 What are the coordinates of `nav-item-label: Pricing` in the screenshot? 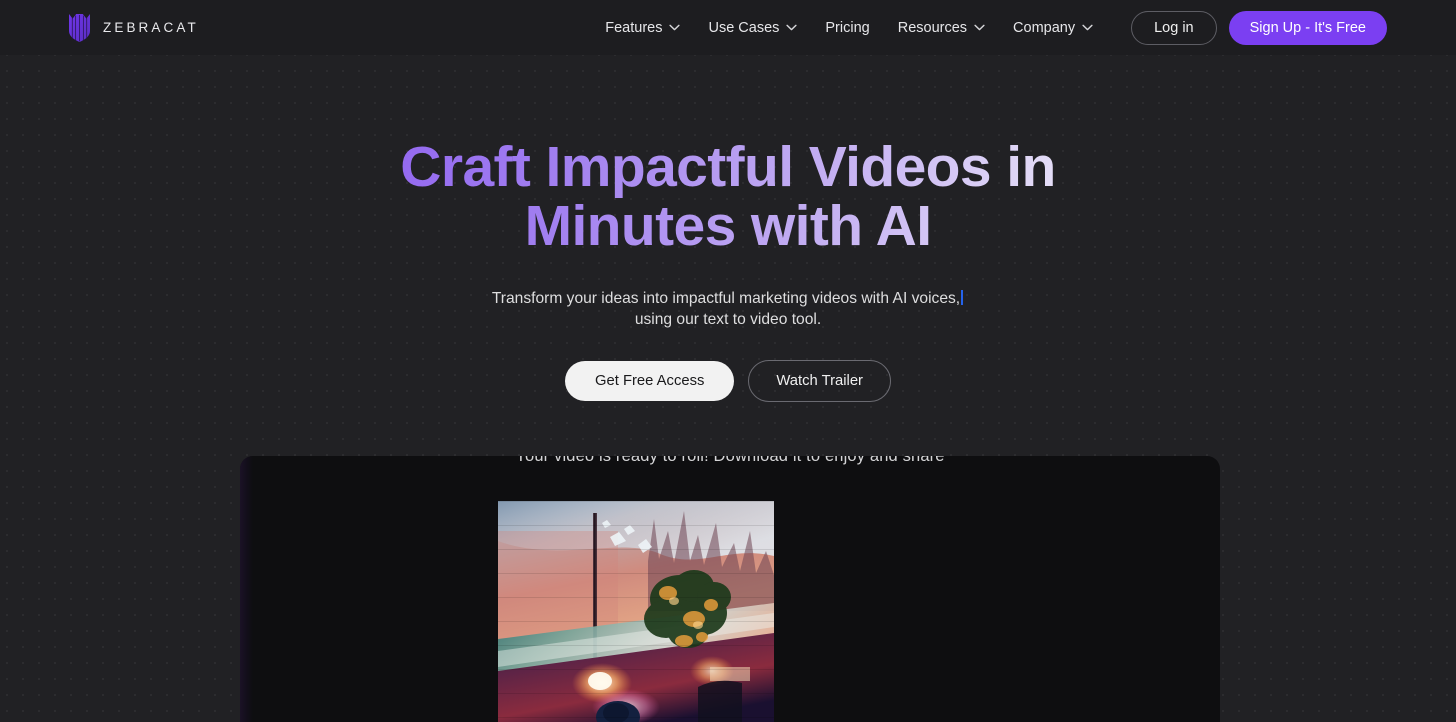 It's located at (847, 27).